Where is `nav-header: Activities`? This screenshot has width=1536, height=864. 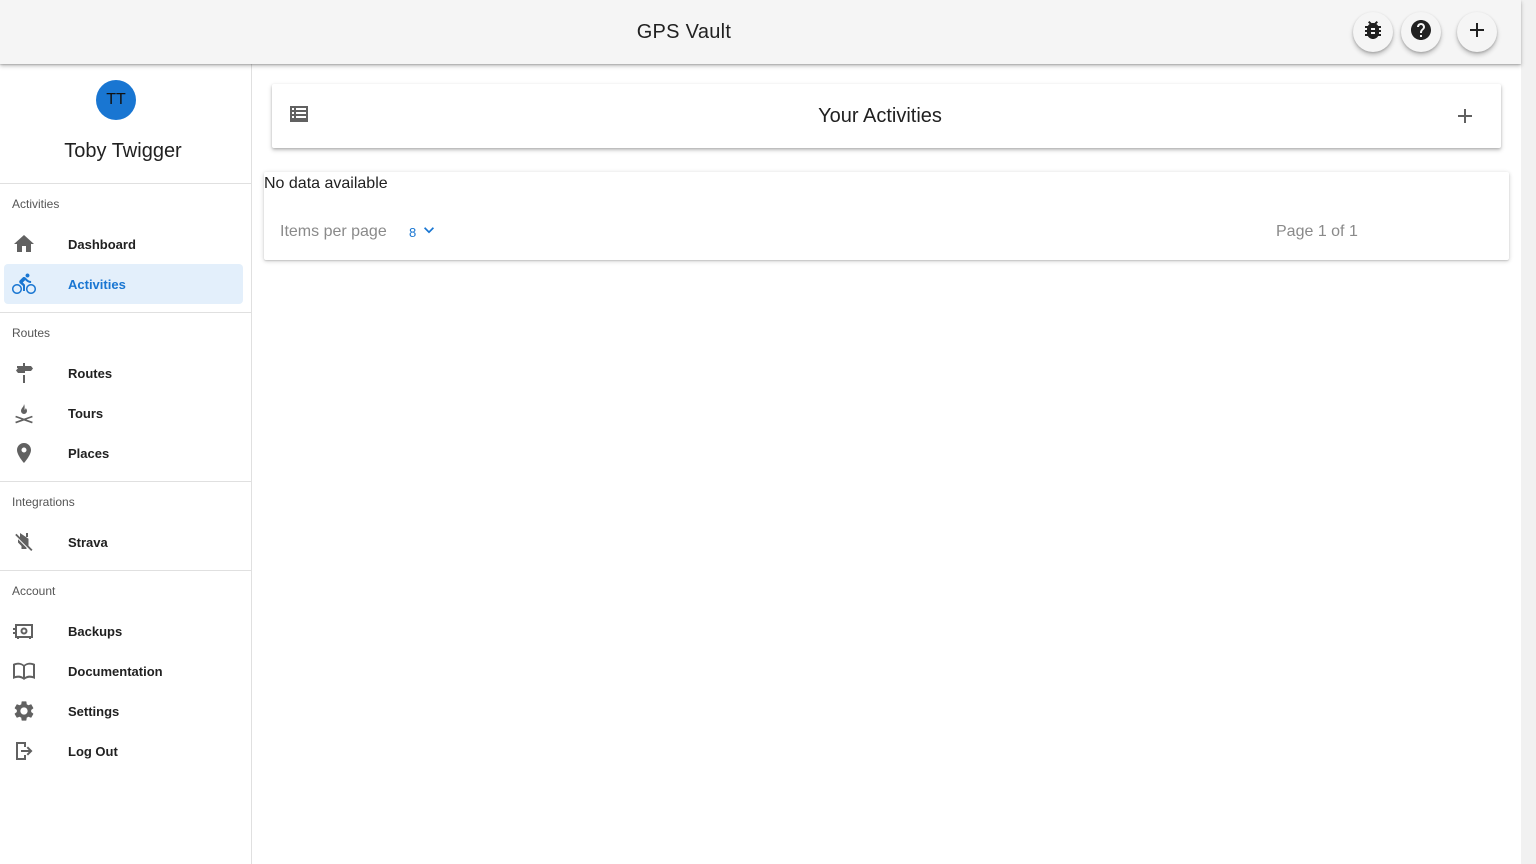 nav-header: Activities is located at coordinates (36, 204).